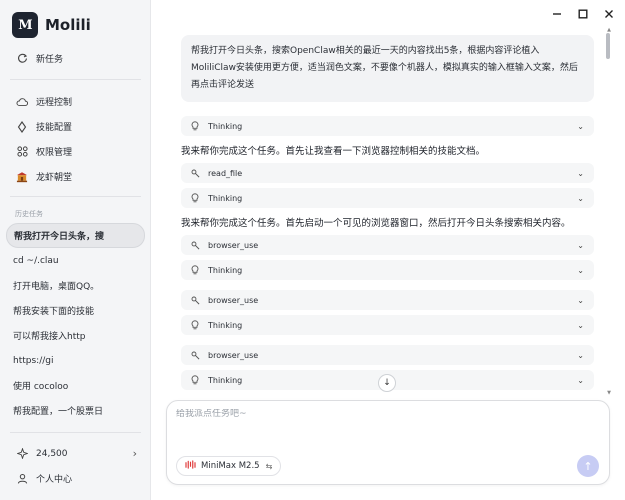 The height and width of the screenshot is (500, 625). What do you see at coordinates (75, 310) in the screenshot?
I see `history-item: 帮我安装下面的技能` at bounding box center [75, 310].